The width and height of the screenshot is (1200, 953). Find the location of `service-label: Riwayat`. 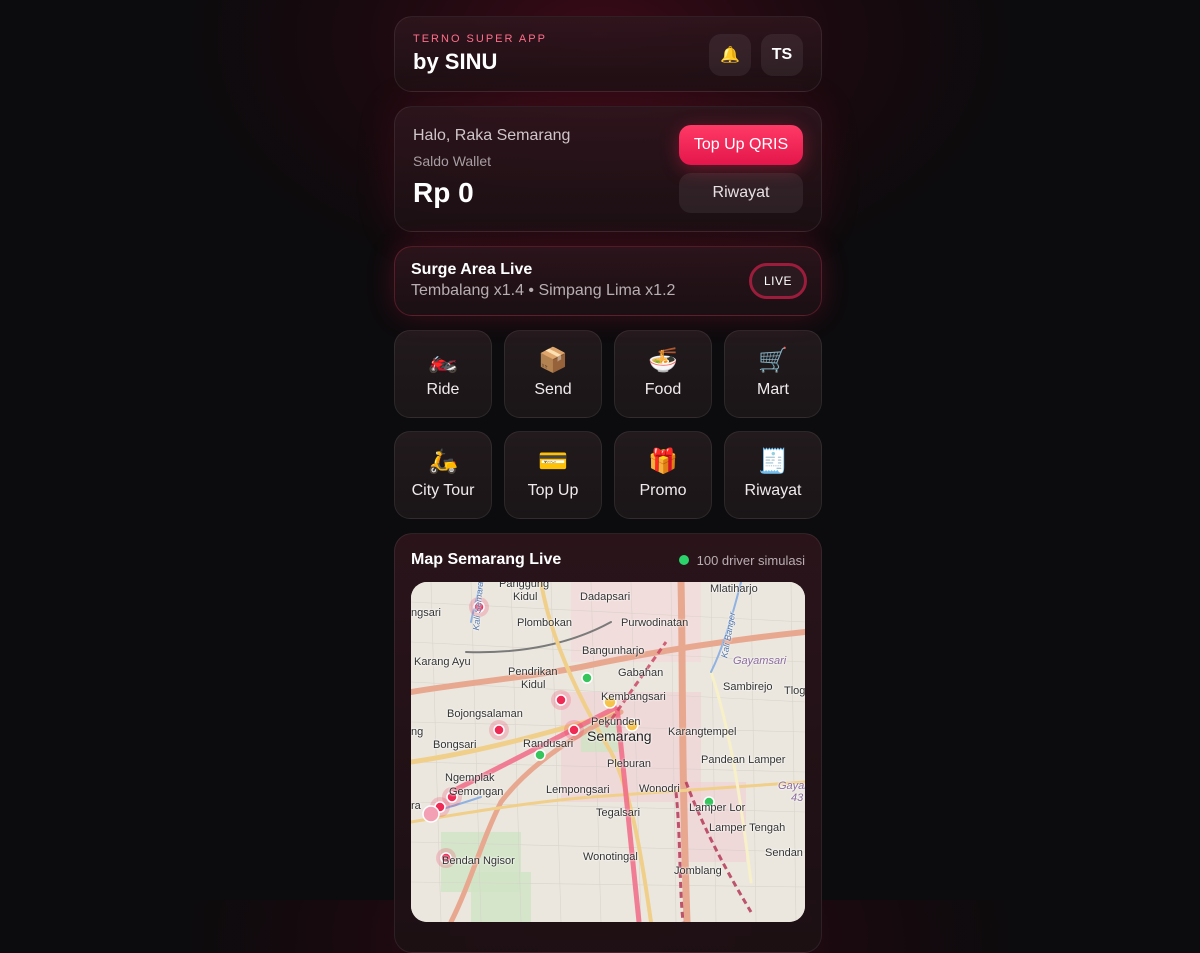

service-label: Riwayat is located at coordinates (773, 490).